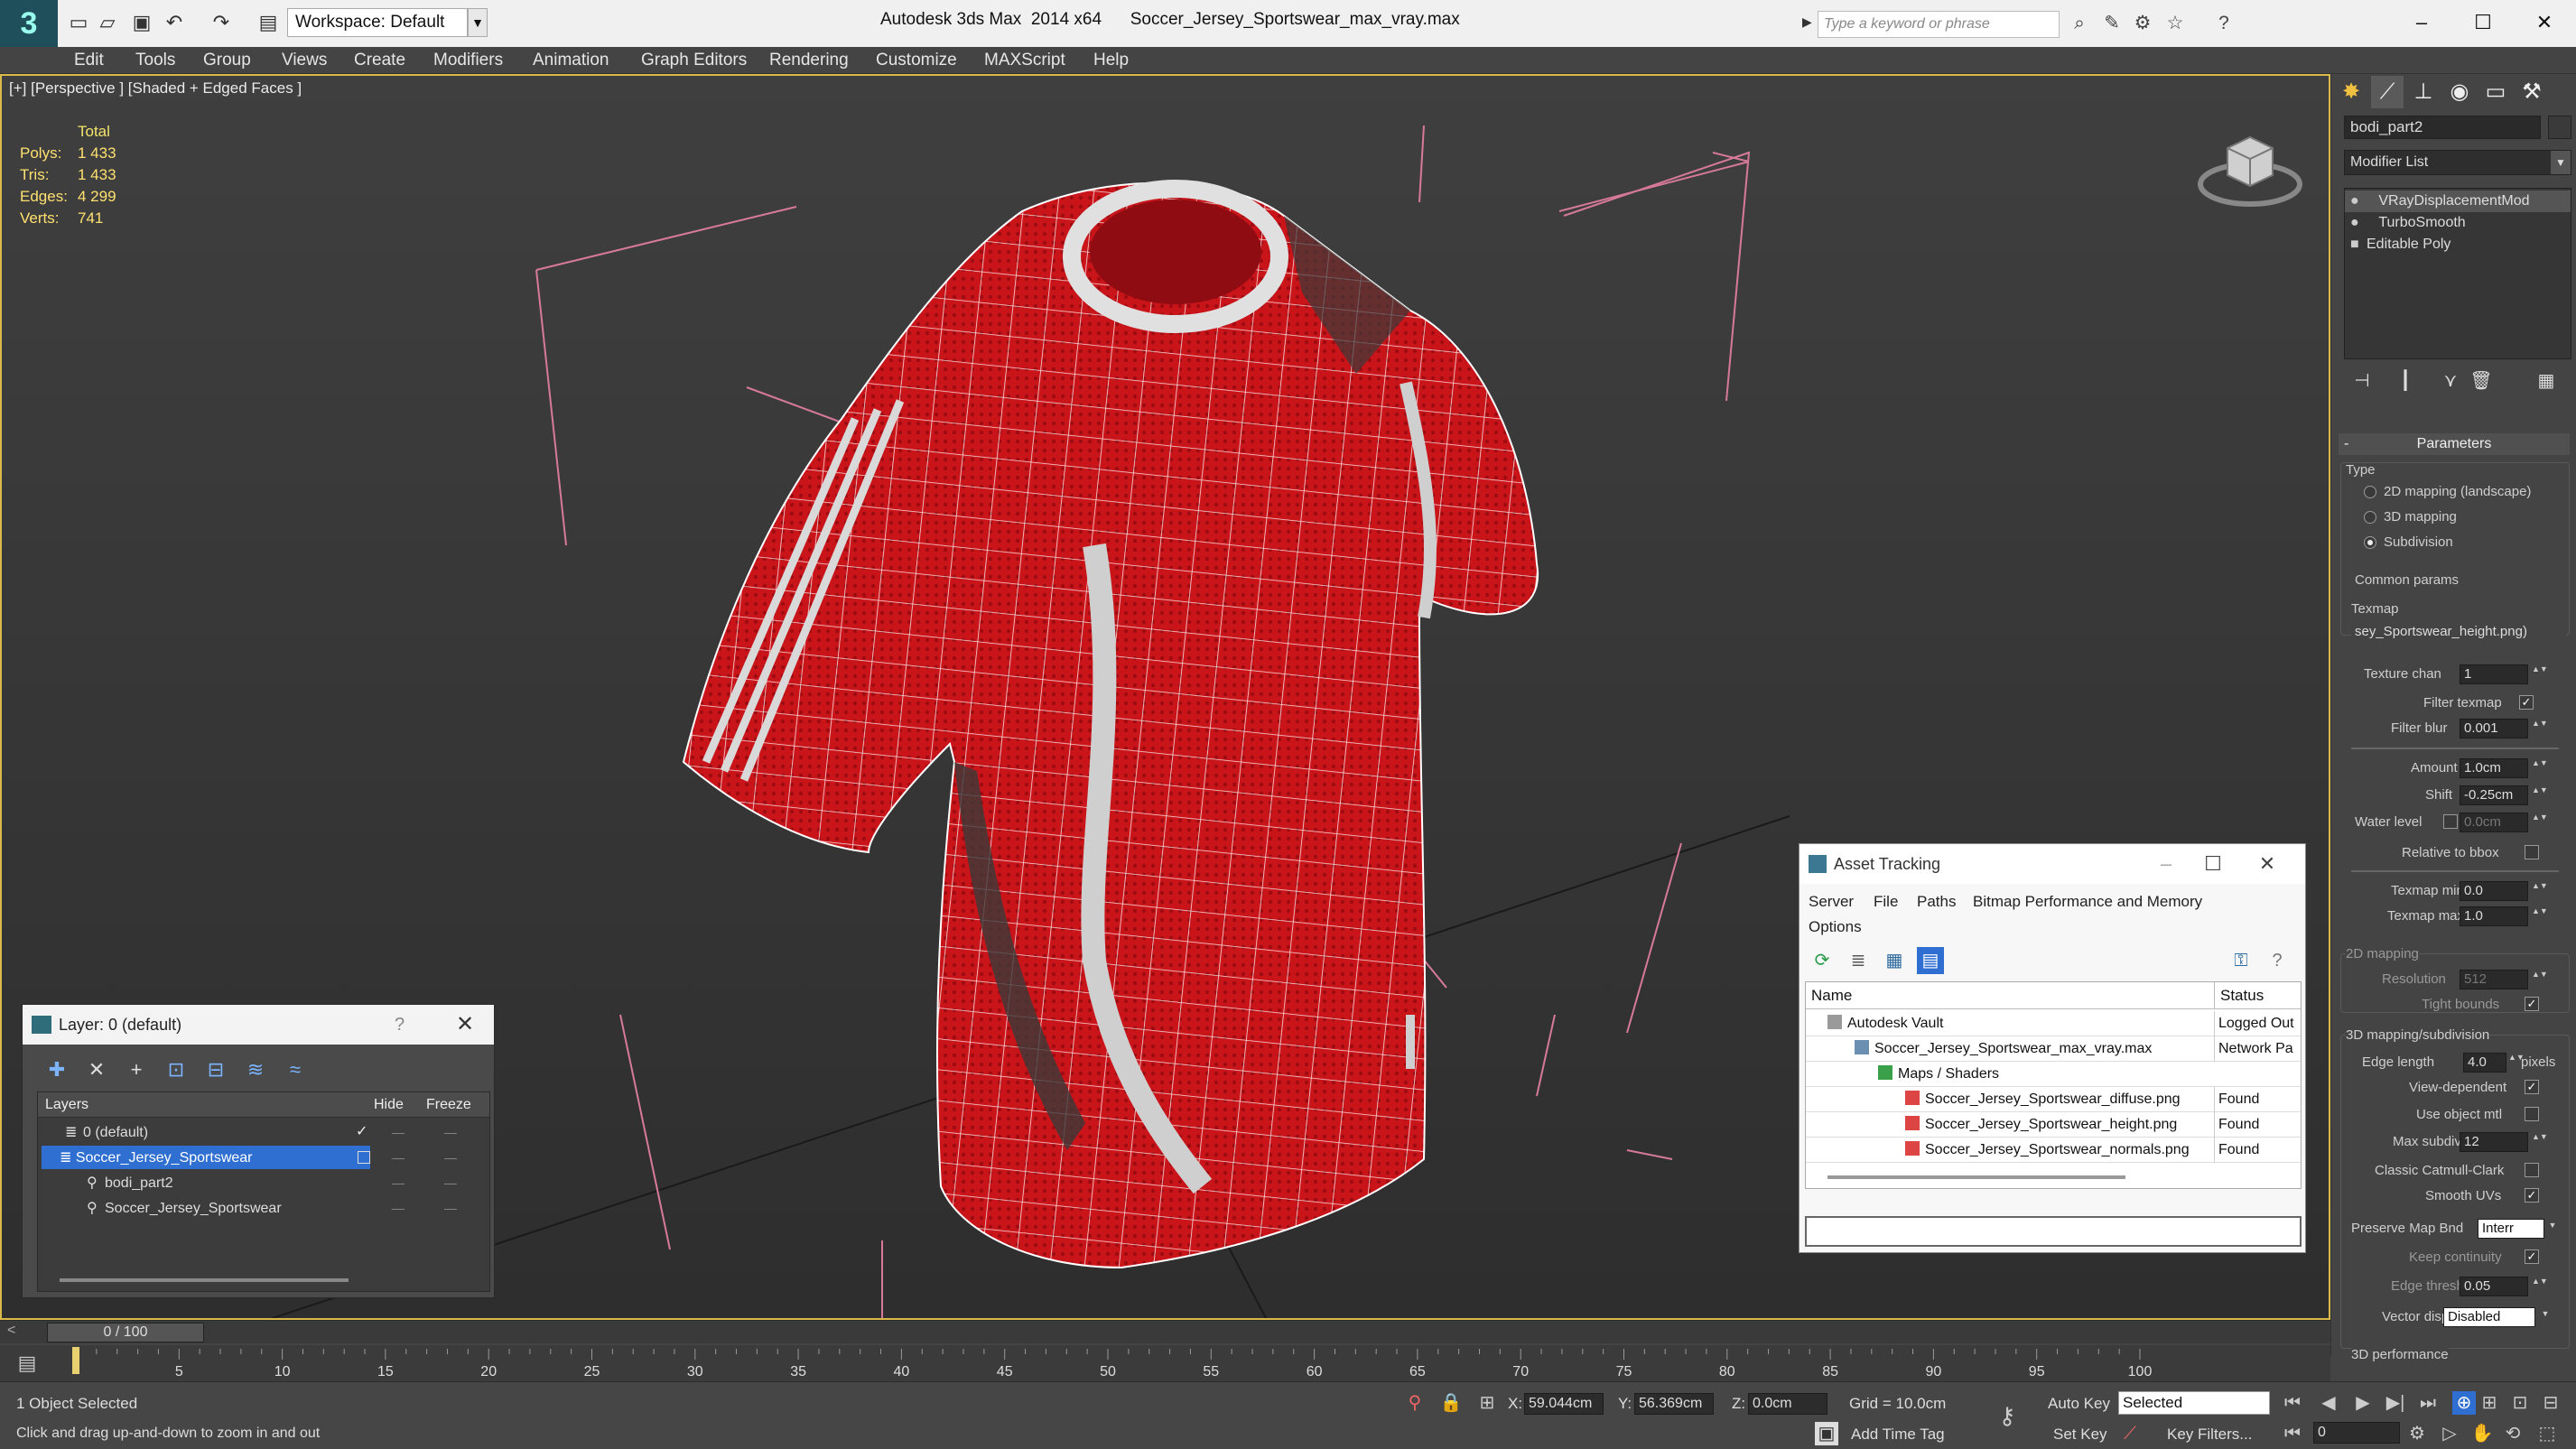  I want to click on select-objects-icon: ⊡, so click(176, 1069).